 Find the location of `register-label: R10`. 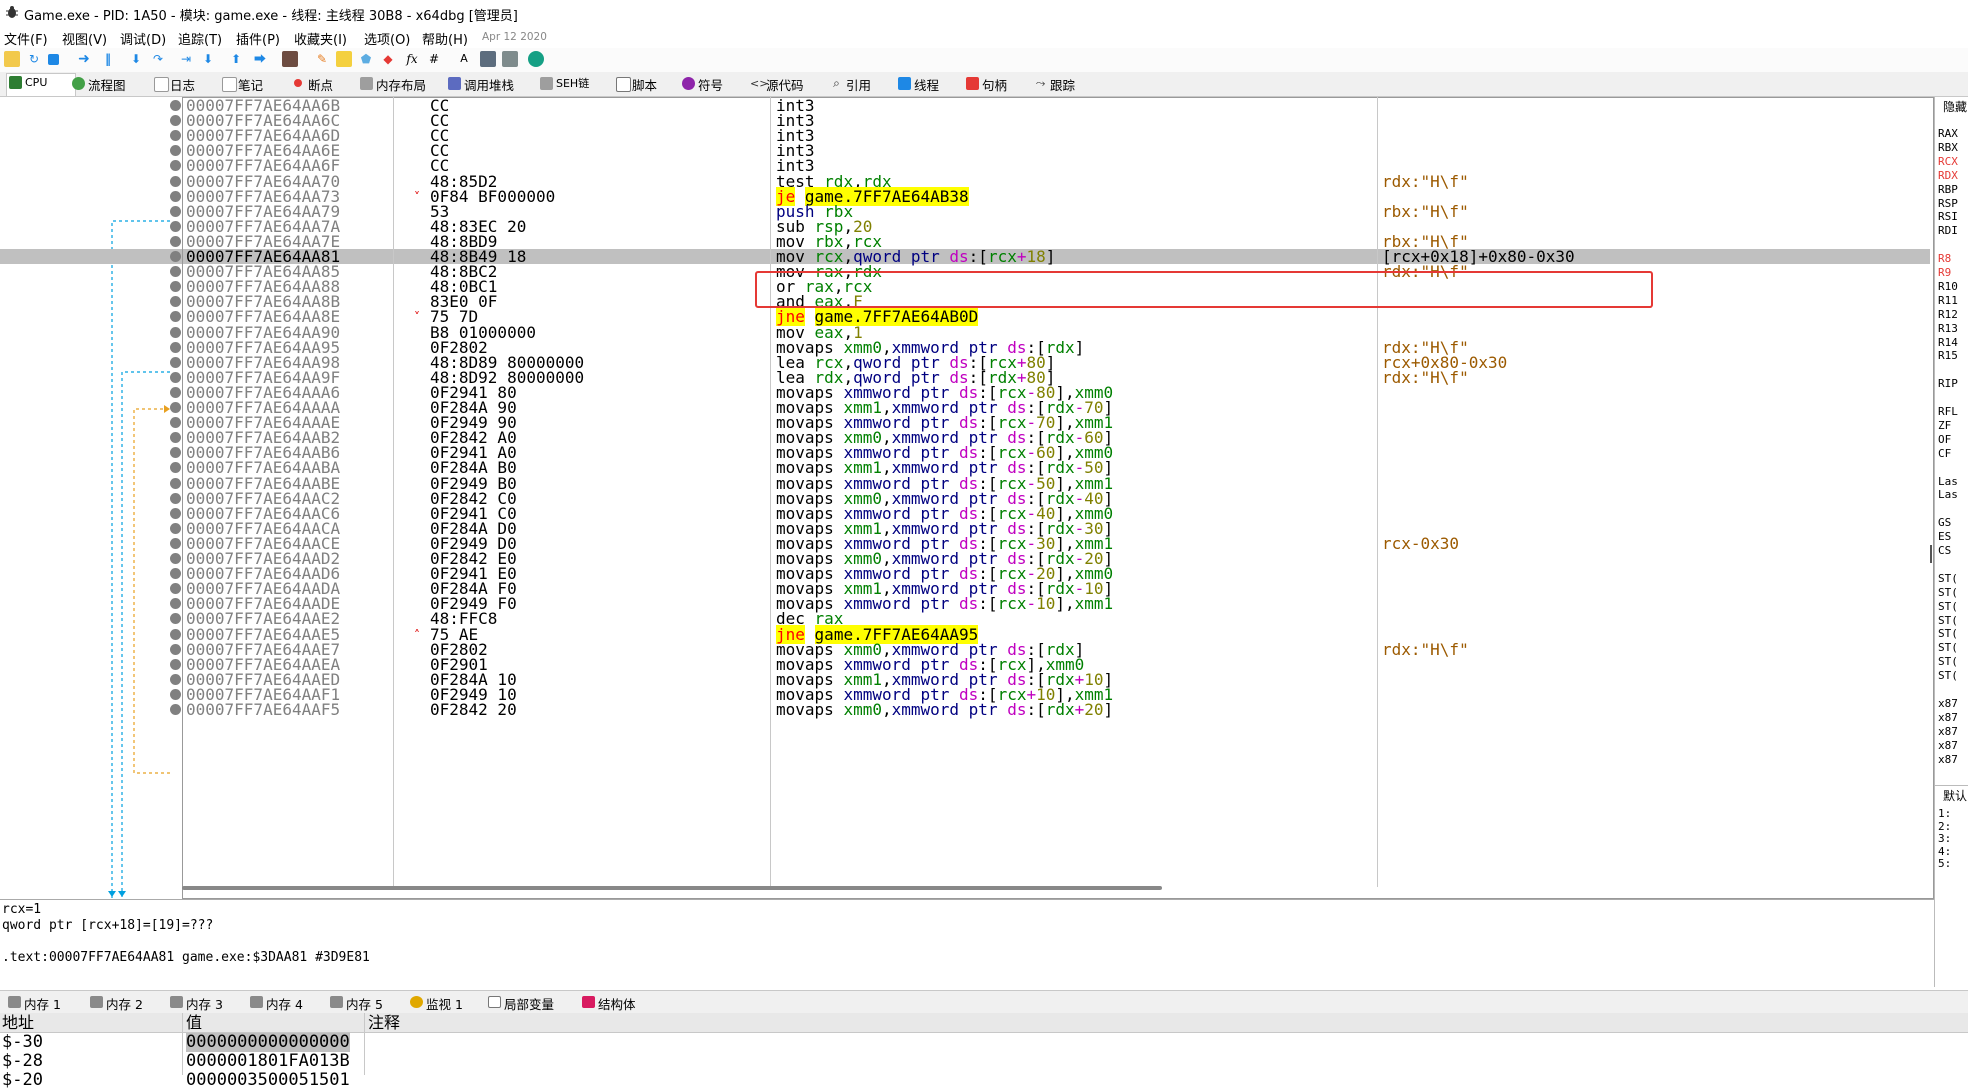

register-label: R10 is located at coordinates (1948, 287).